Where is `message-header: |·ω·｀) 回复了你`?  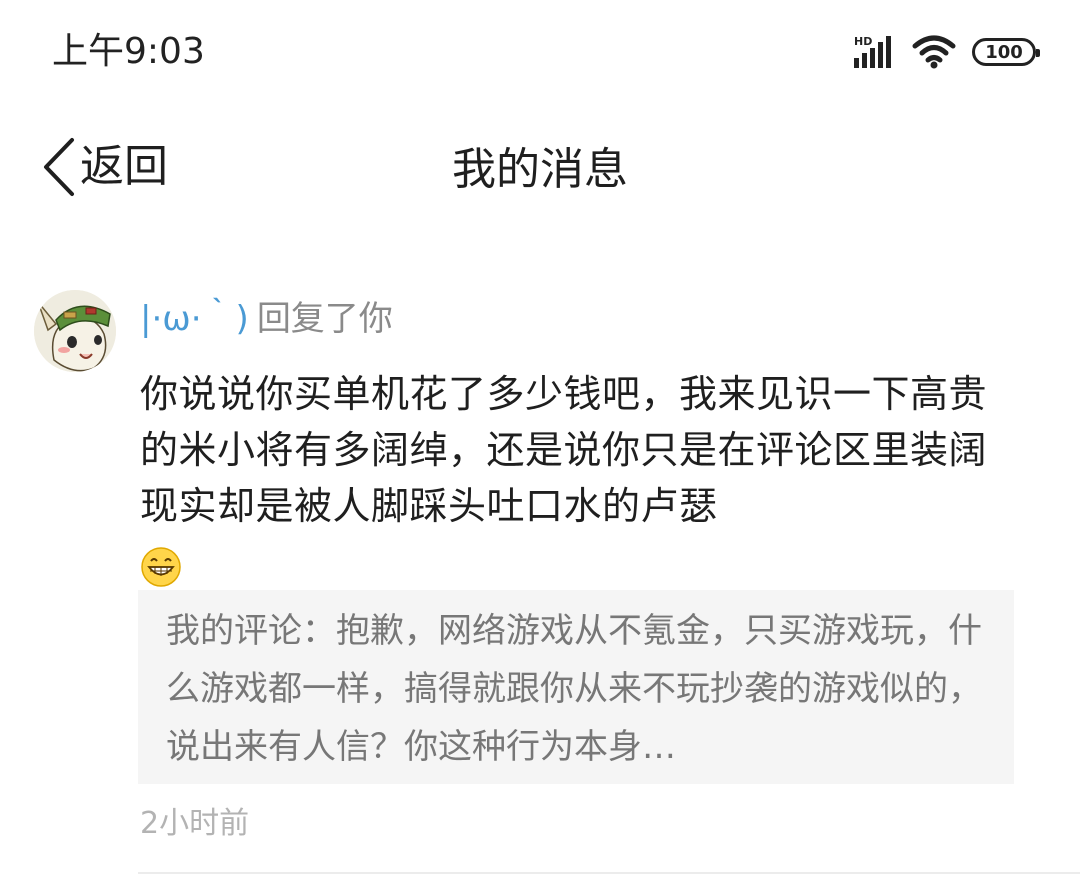 message-header: |·ω·｀) 回复了你 is located at coordinates (266, 319).